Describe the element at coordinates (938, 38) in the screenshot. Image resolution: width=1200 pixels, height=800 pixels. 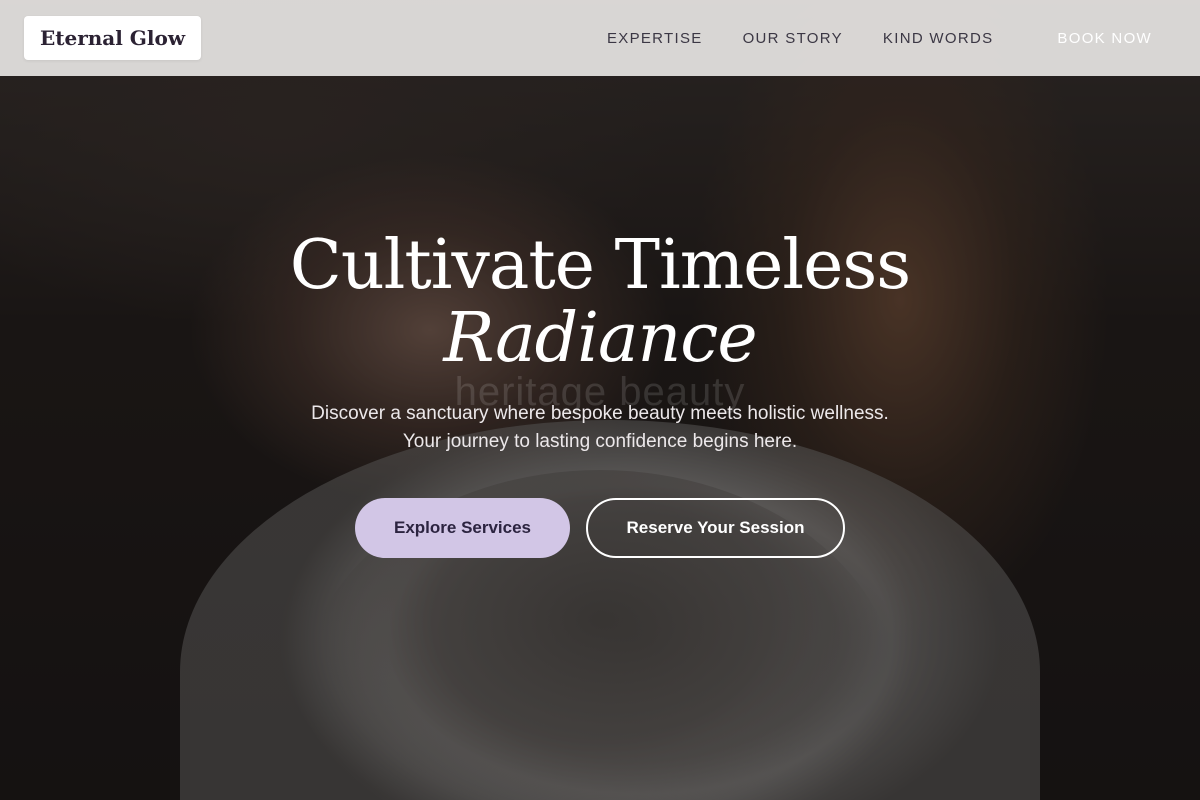
I see `nav-link-kind-words: KIND WORDS` at that location.